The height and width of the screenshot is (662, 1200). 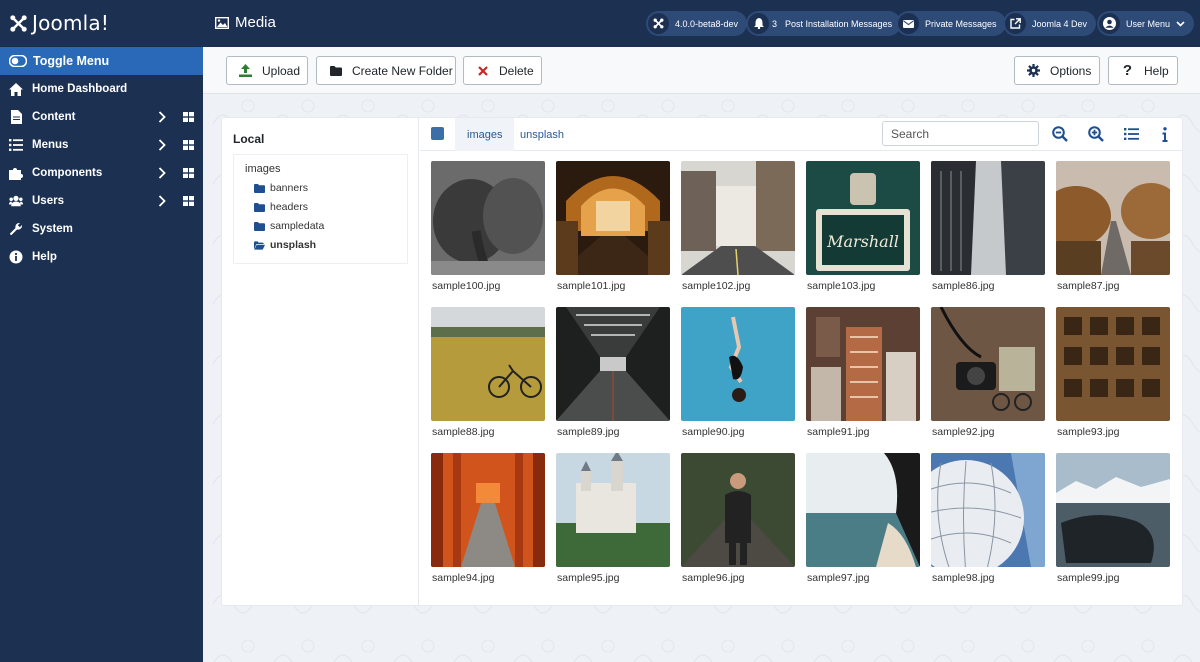 I want to click on media-item: sample90.jpg, so click(x=738, y=372).